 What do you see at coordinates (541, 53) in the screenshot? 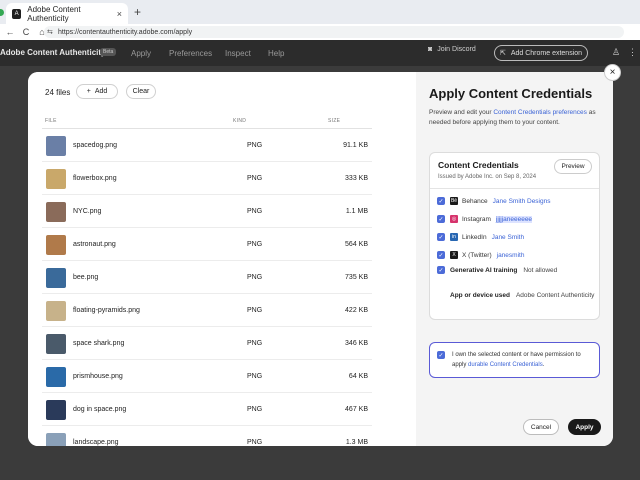
I see `add-chrome-extension-button: ⇱ Add Chrome extension` at bounding box center [541, 53].